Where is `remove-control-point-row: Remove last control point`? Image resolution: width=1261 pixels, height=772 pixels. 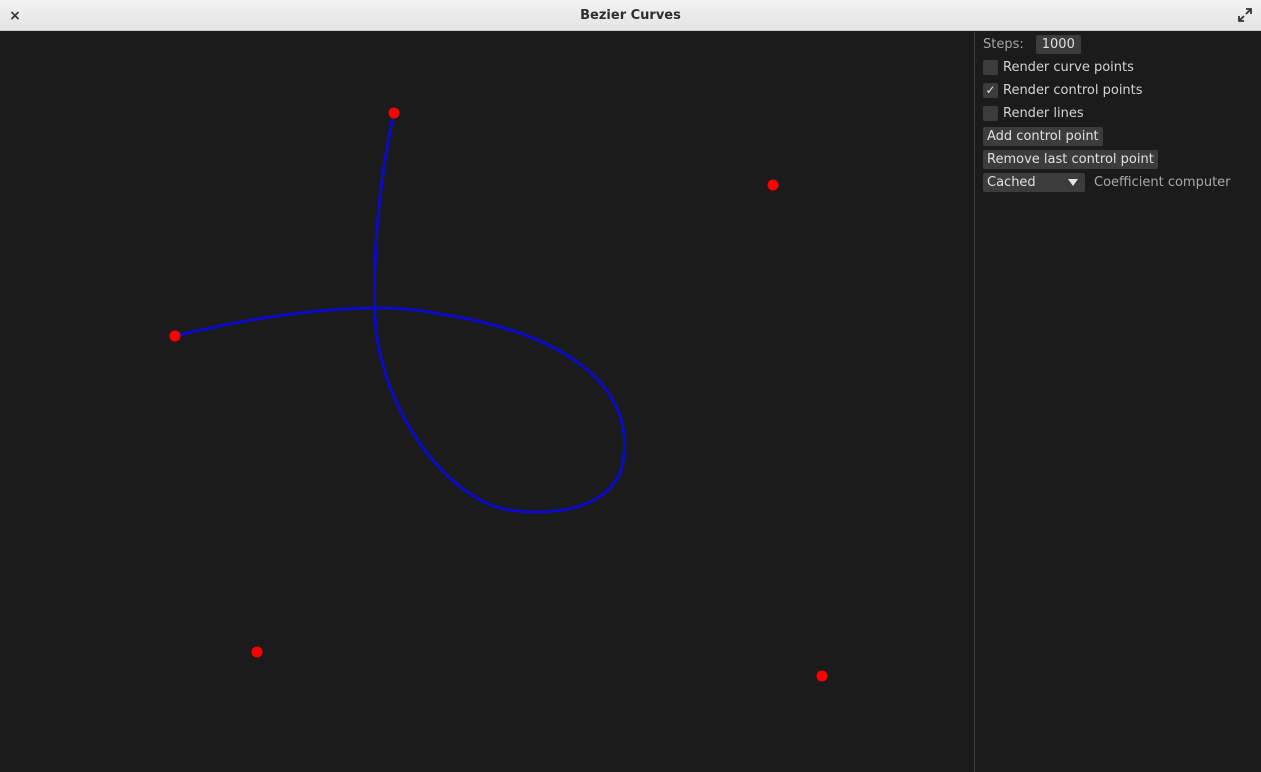
remove-control-point-row: Remove last control point is located at coordinates (1070, 159).